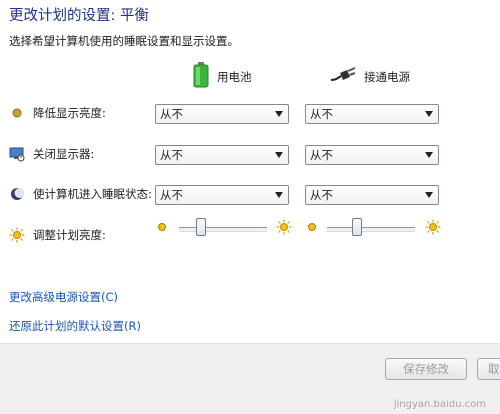 This screenshot has width=500, height=414. Describe the element at coordinates (439, 404) in the screenshot. I see `watermark: jingyan.baidu.com` at that location.